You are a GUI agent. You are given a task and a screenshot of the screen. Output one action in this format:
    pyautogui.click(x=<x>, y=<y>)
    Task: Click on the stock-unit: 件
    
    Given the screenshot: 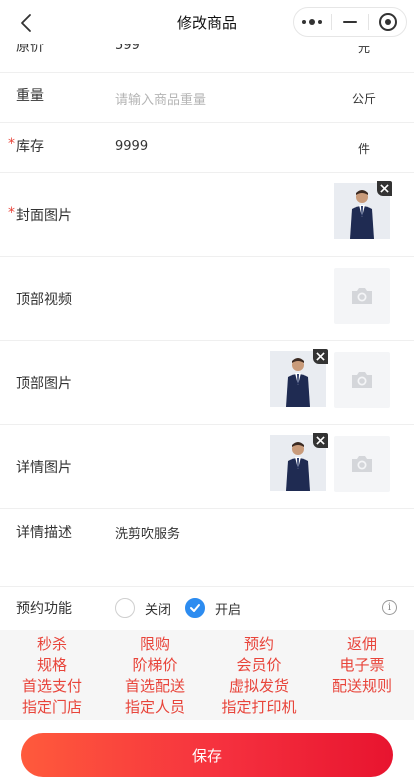 What is the action you would take?
    pyautogui.click(x=363, y=149)
    